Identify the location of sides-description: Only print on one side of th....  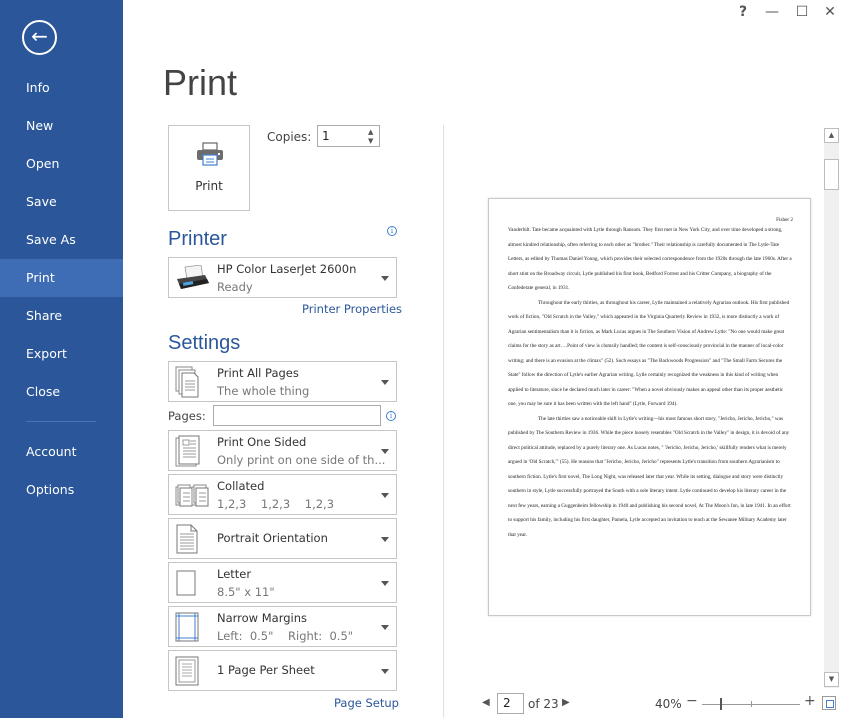
(301, 460).